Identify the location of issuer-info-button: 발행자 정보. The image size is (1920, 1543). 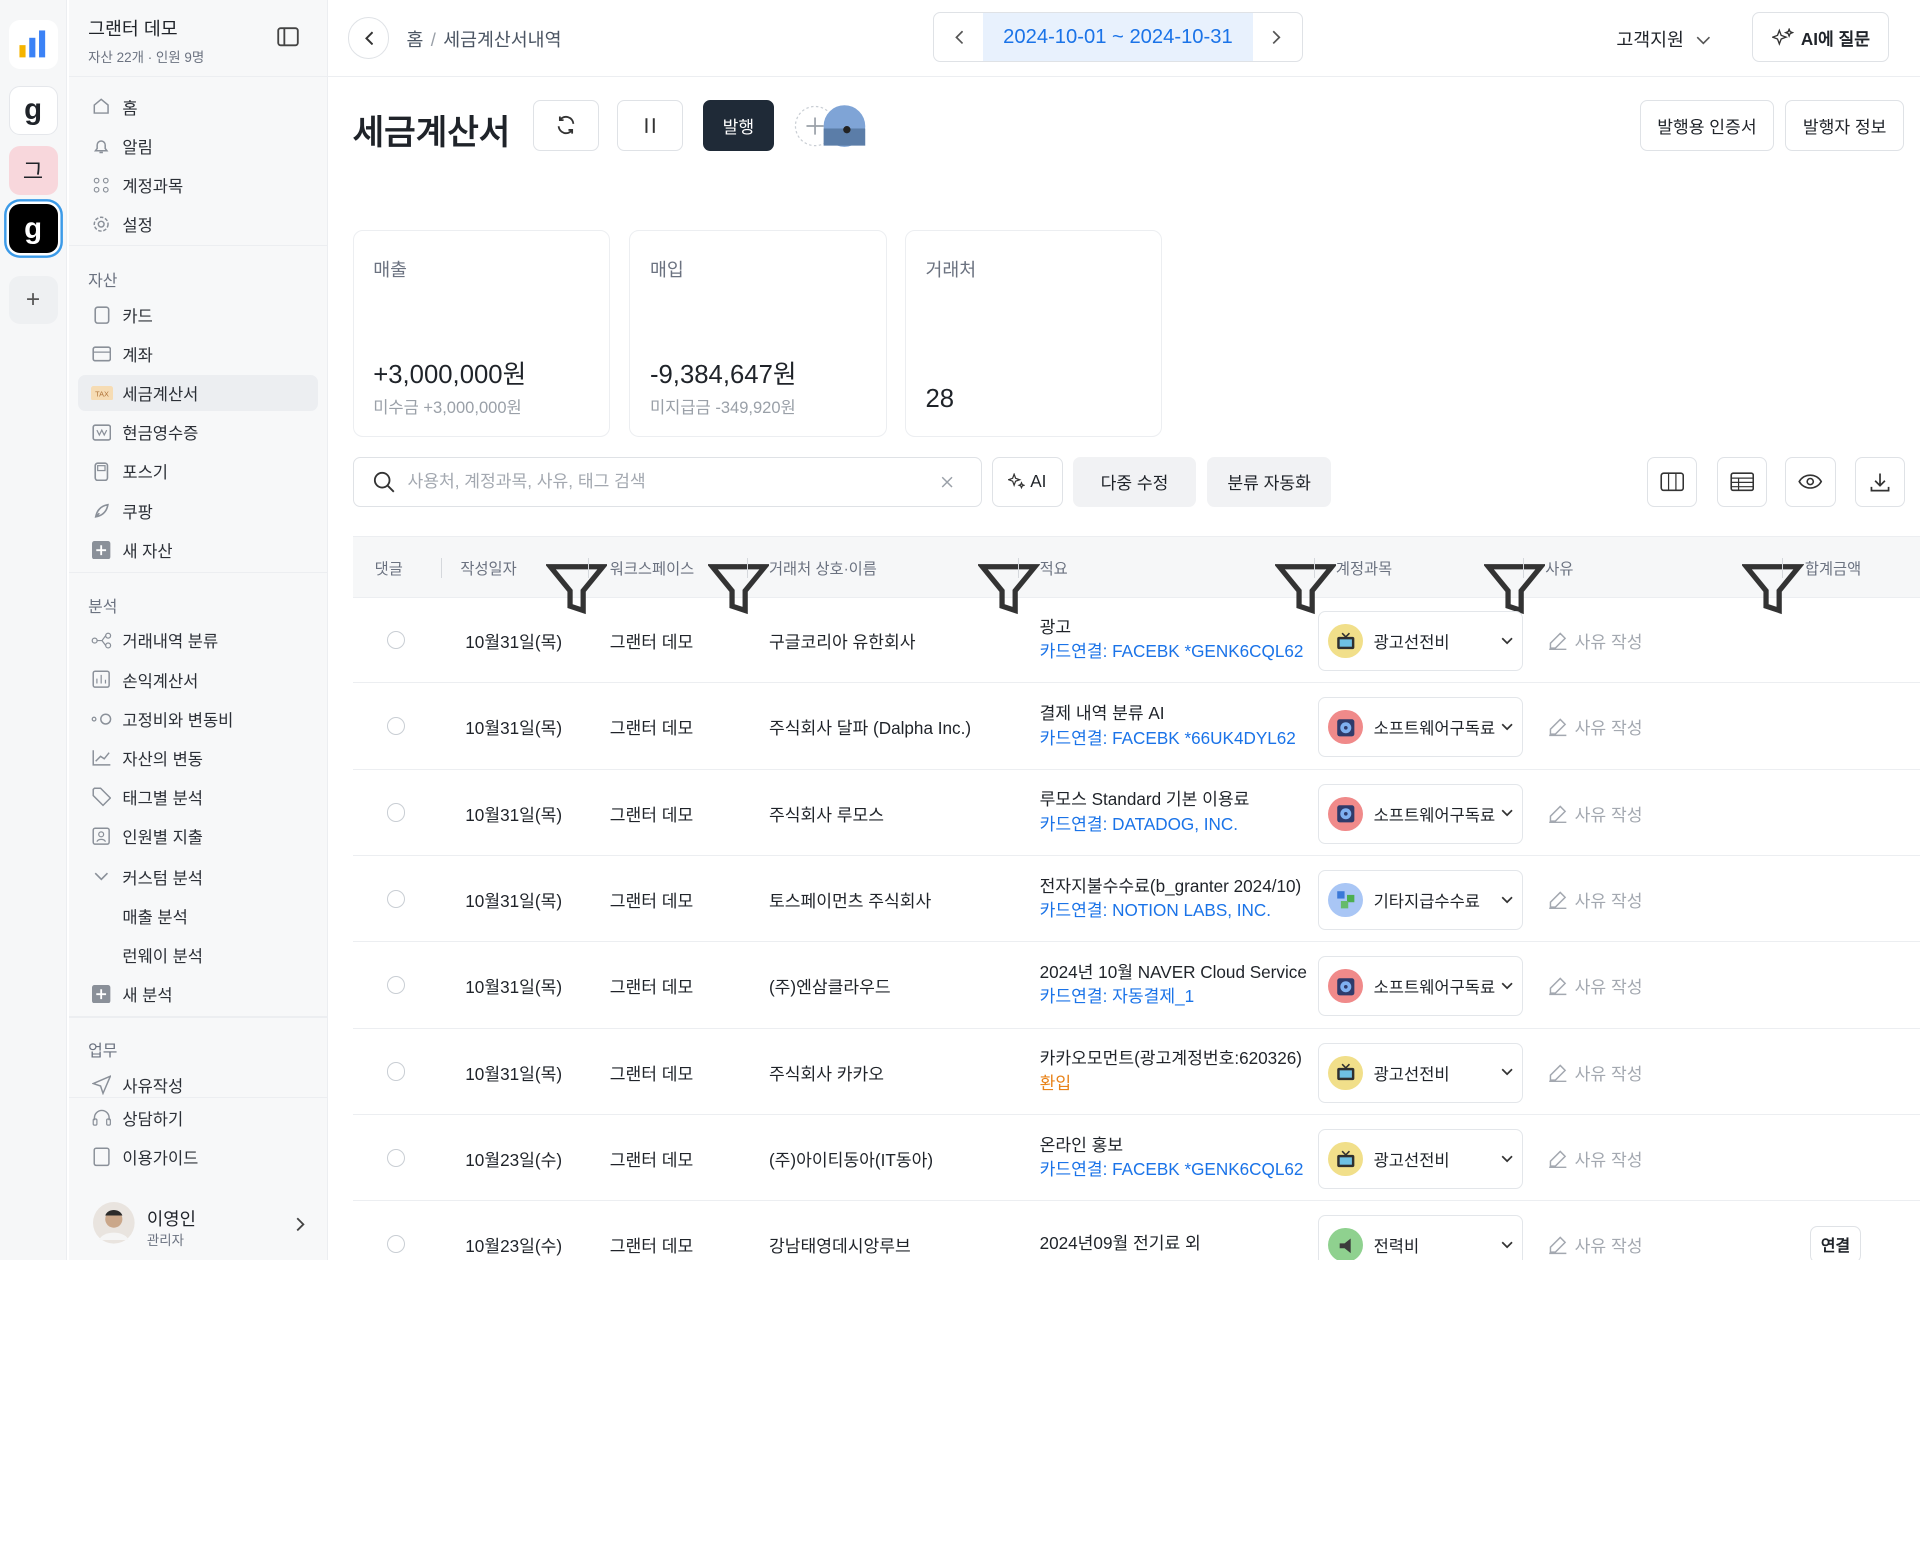
(1845, 125).